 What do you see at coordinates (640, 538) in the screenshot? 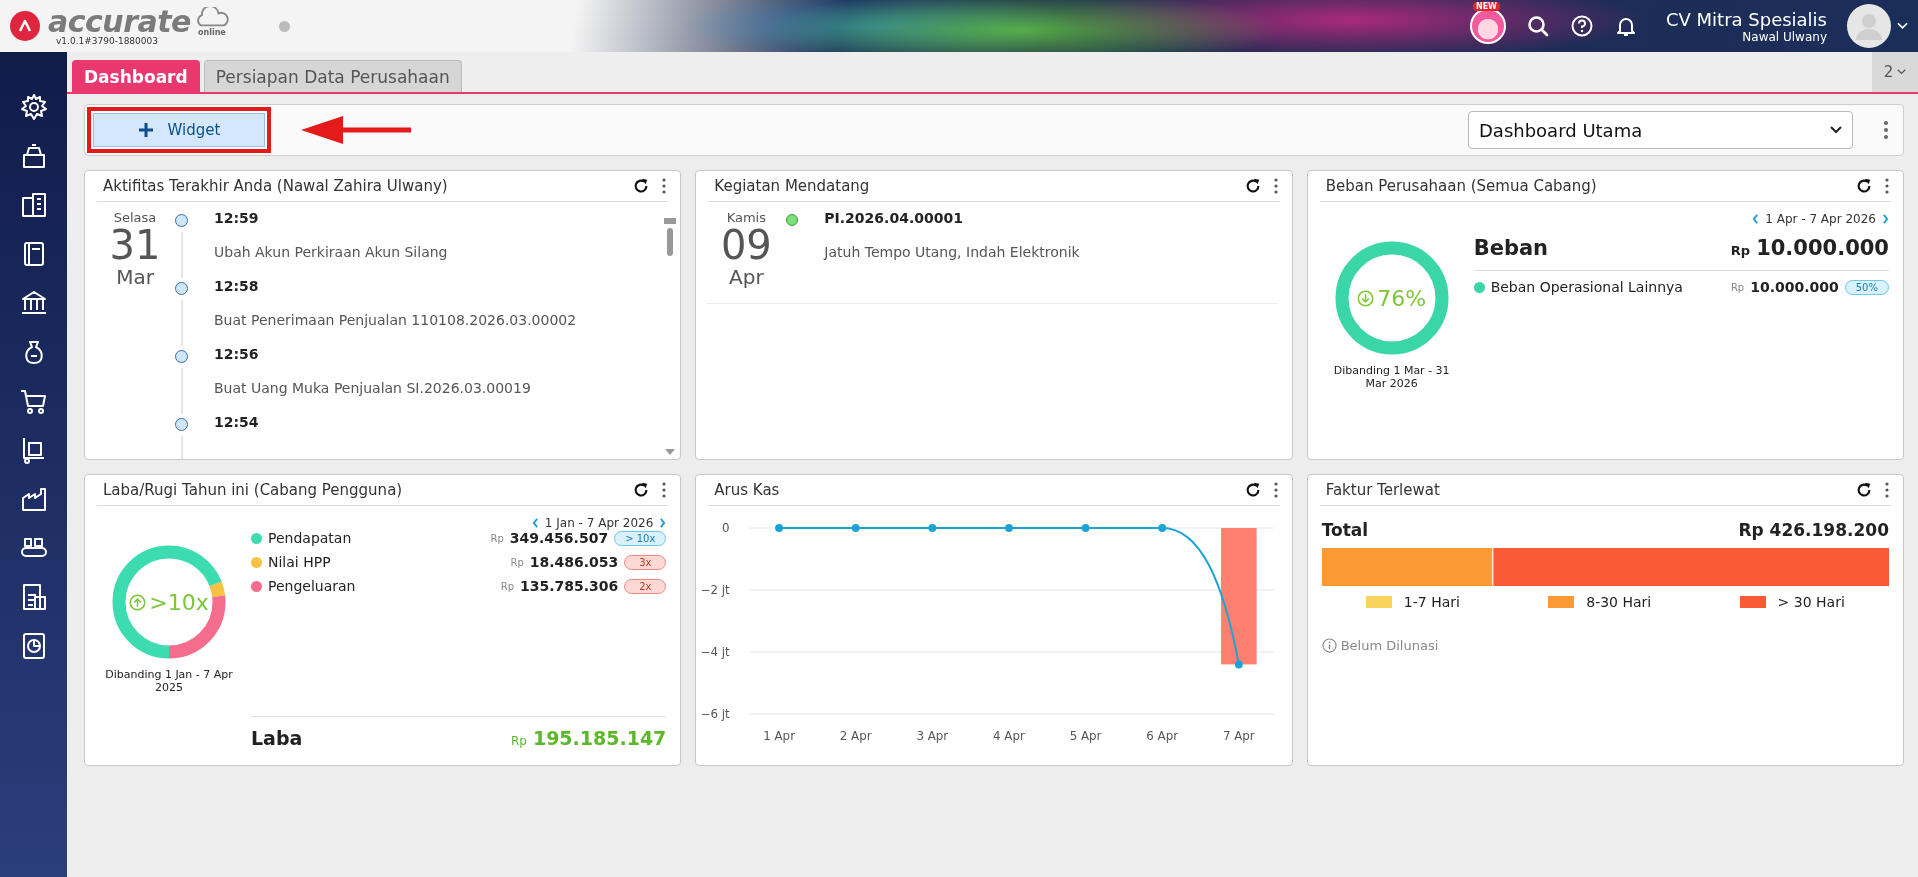
I see `ratio-badge: > 10x` at bounding box center [640, 538].